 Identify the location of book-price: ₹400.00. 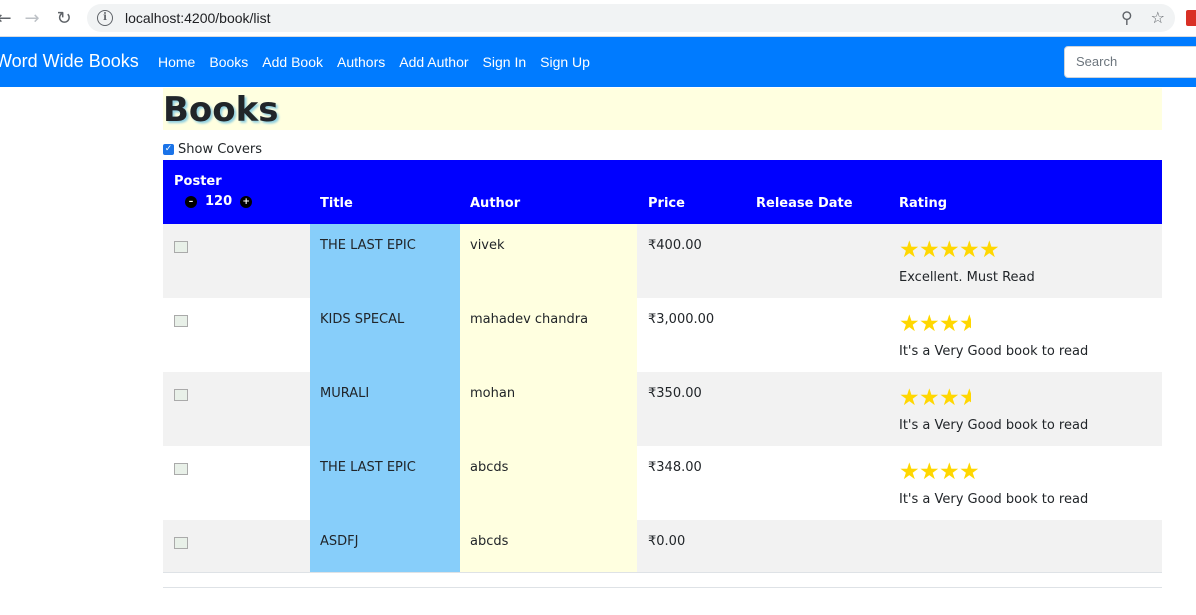
(675, 245).